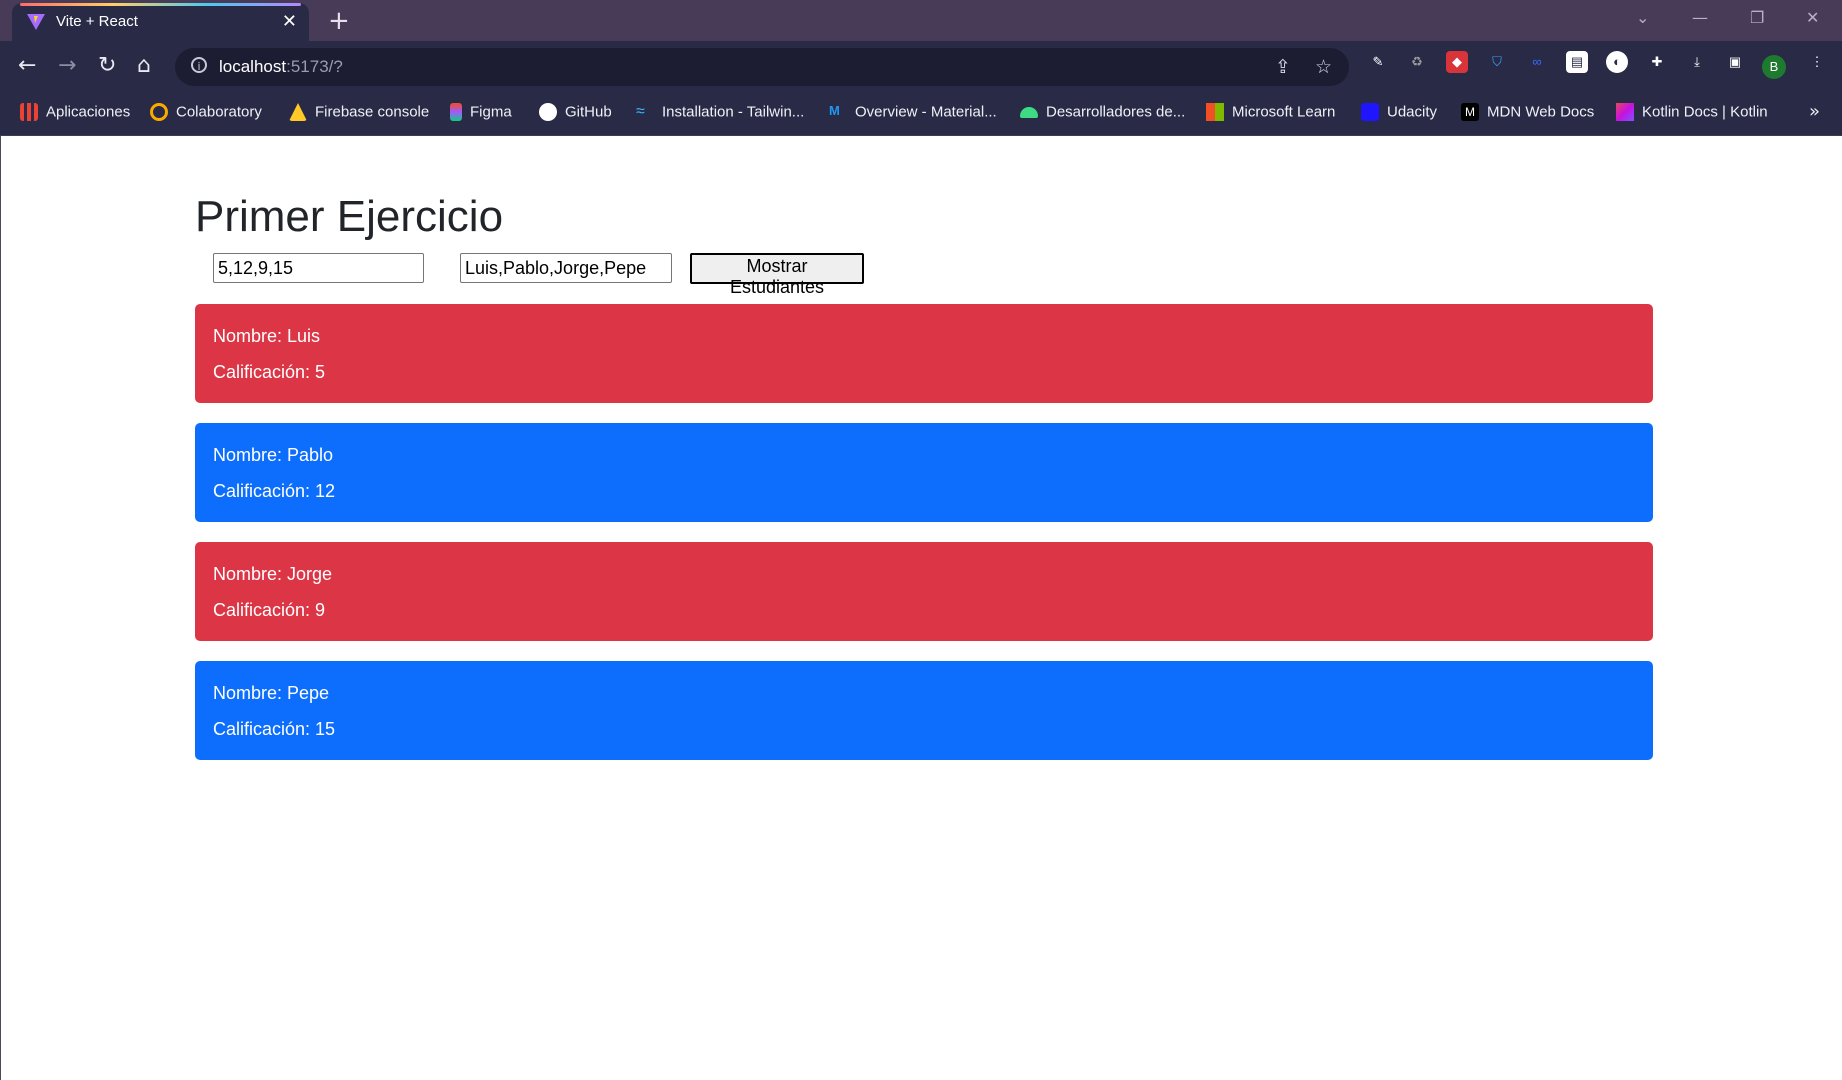  Describe the element at coordinates (1657, 62) in the screenshot. I see `puzzle-extensions-icon: ✚` at that location.